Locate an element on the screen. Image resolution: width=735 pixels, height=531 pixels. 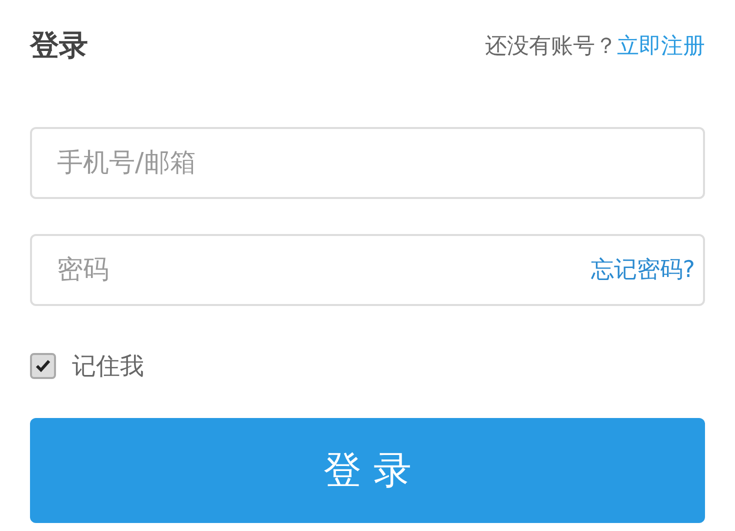
checkmark-icon is located at coordinates (43, 366).